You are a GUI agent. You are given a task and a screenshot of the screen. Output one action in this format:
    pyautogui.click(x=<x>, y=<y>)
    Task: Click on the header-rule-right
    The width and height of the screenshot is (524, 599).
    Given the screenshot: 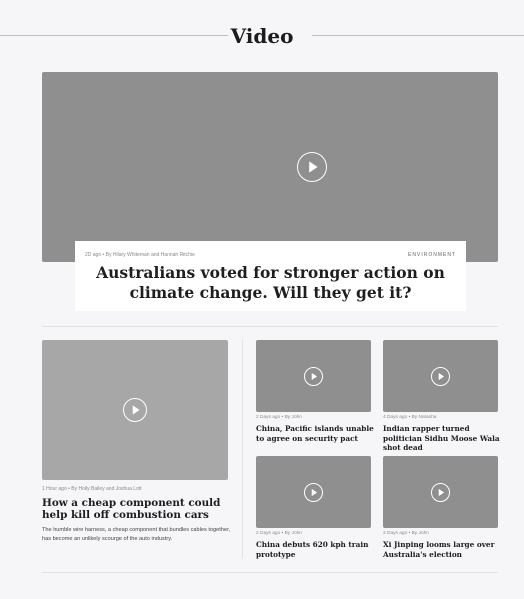 What is the action you would take?
    pyautogui.click(x=418, y=35)
    